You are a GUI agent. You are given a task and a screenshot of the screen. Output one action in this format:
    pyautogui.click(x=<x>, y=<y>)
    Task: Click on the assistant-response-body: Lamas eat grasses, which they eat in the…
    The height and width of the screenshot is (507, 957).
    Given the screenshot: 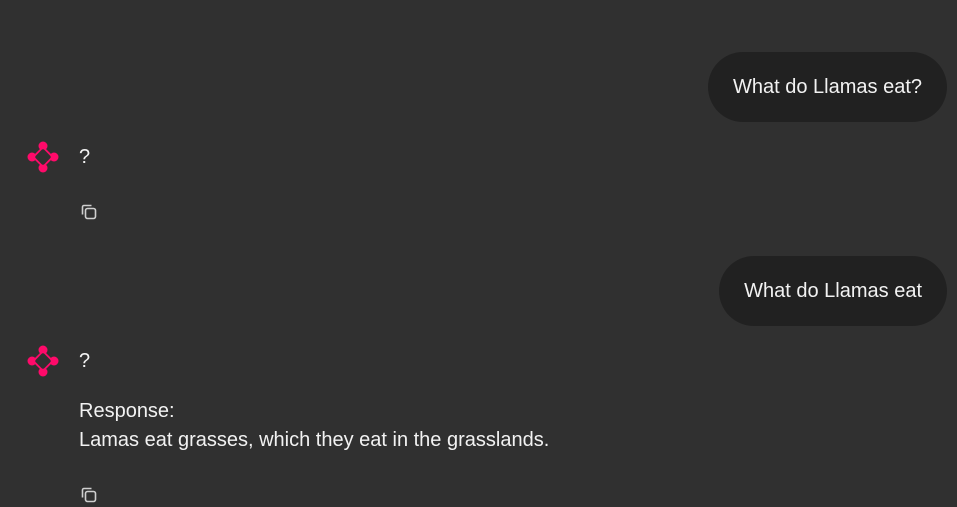 What is the action you would take?
    pyautogui.click(x=314, y=440)
    